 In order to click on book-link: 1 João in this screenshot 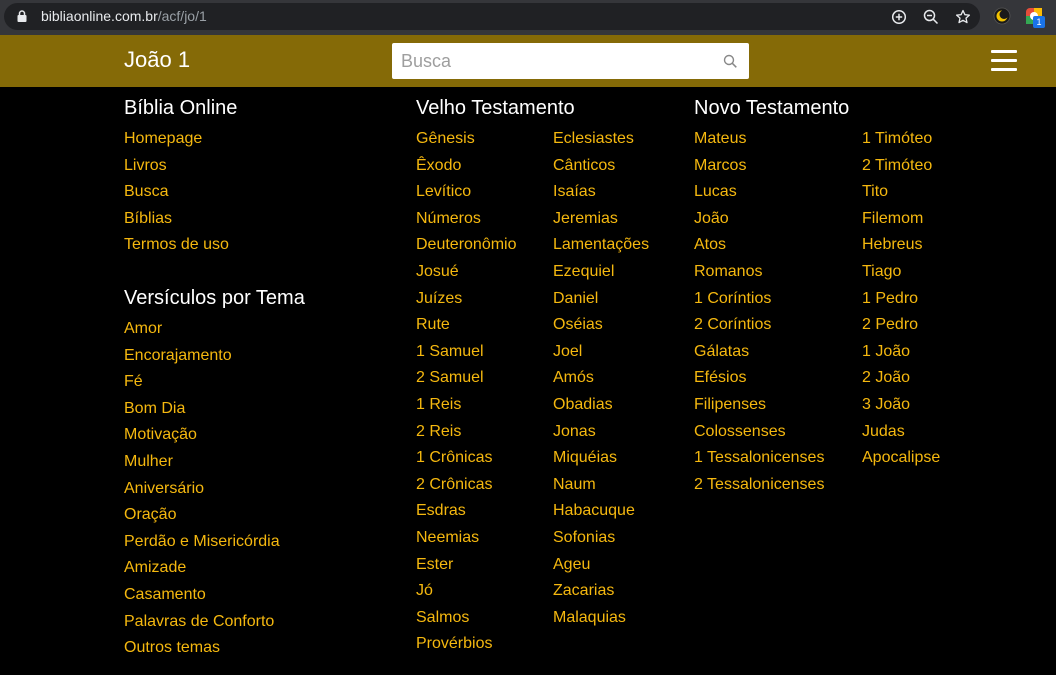, I will do `click(901, 352)`.